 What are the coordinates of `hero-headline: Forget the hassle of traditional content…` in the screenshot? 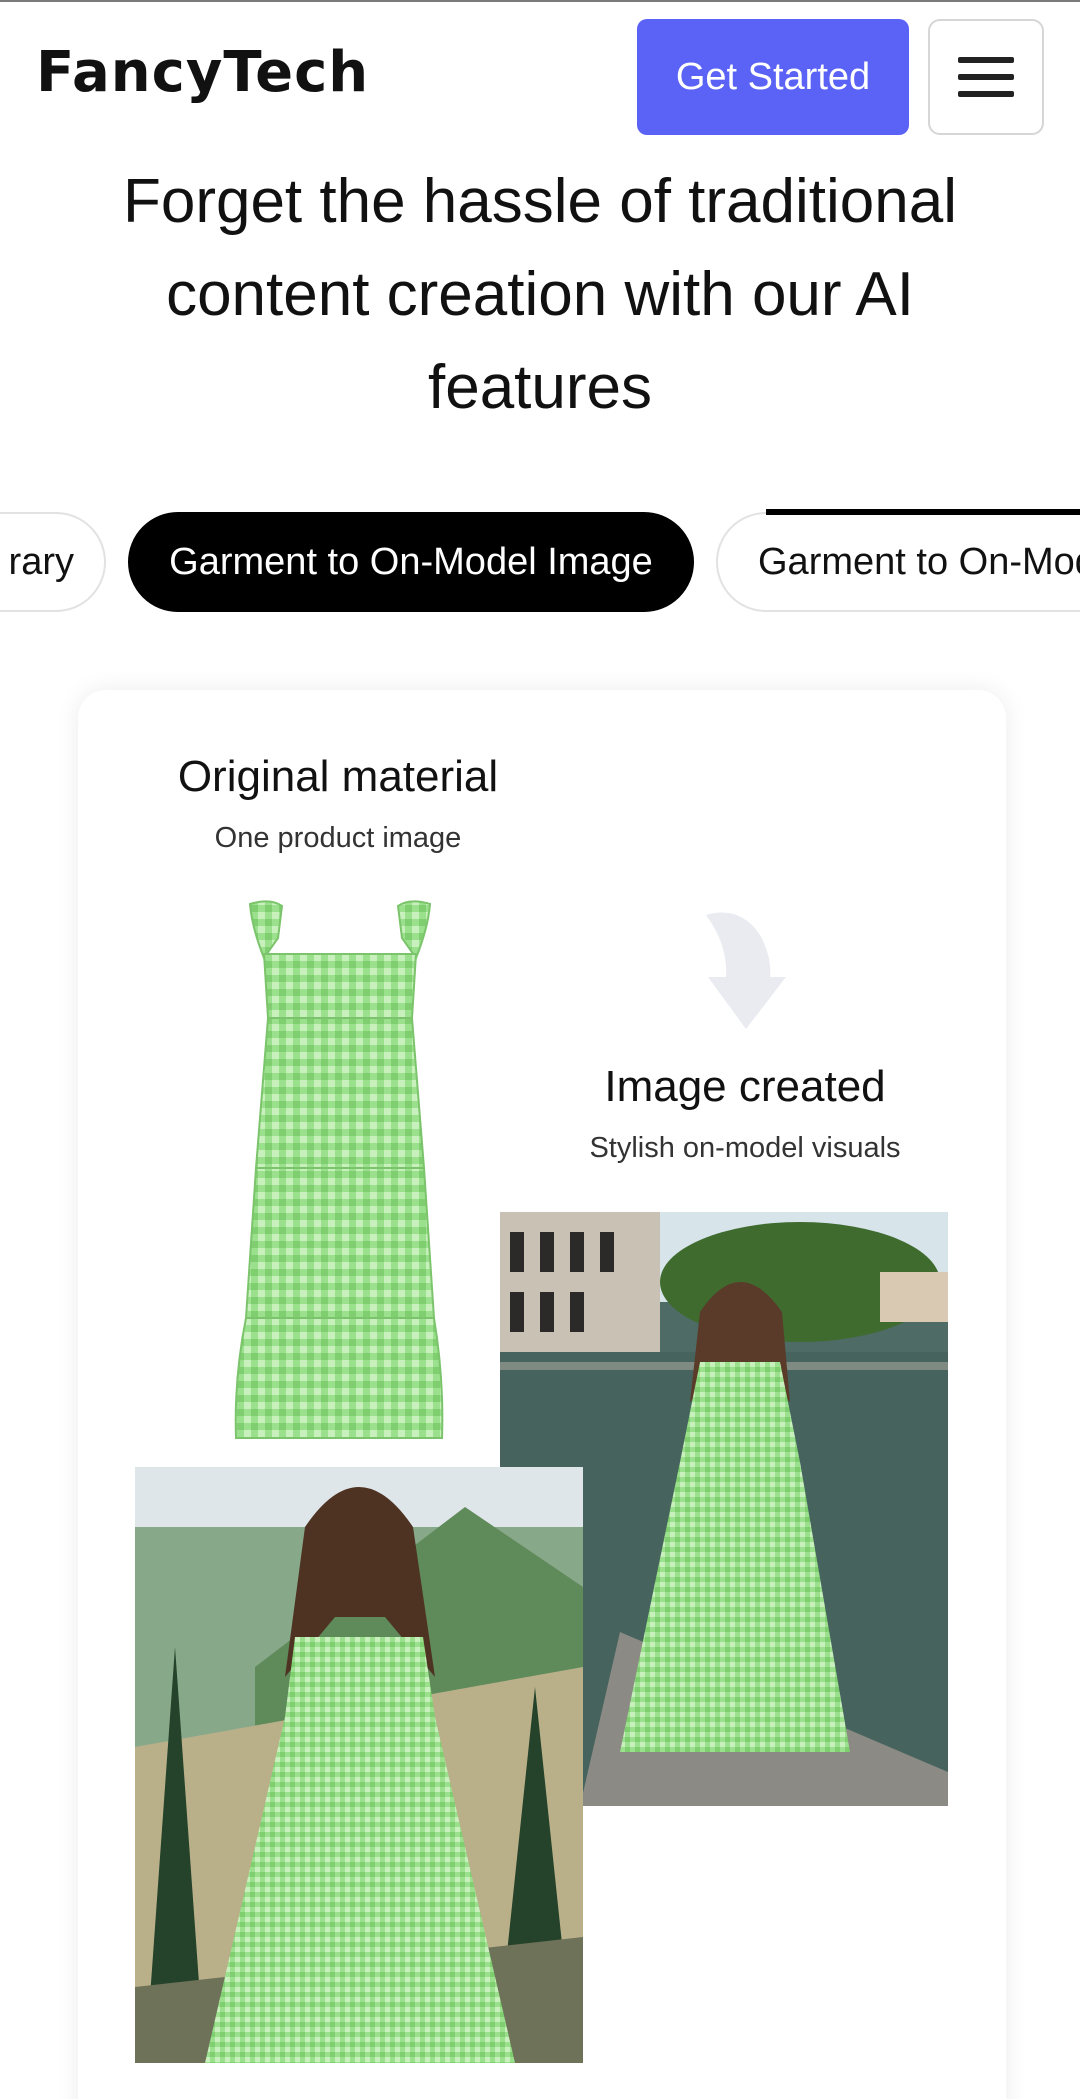 It's located at (540, 294).